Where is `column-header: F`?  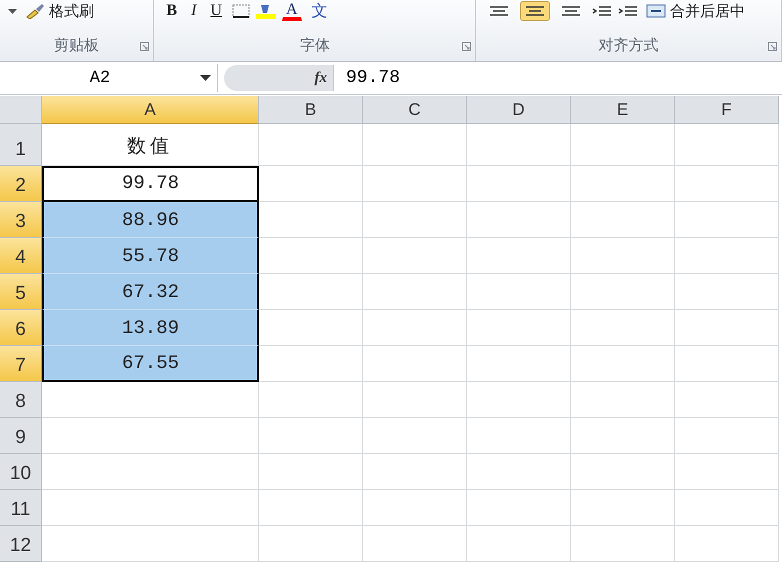 column-header: F is located at coordinates (727, 110).